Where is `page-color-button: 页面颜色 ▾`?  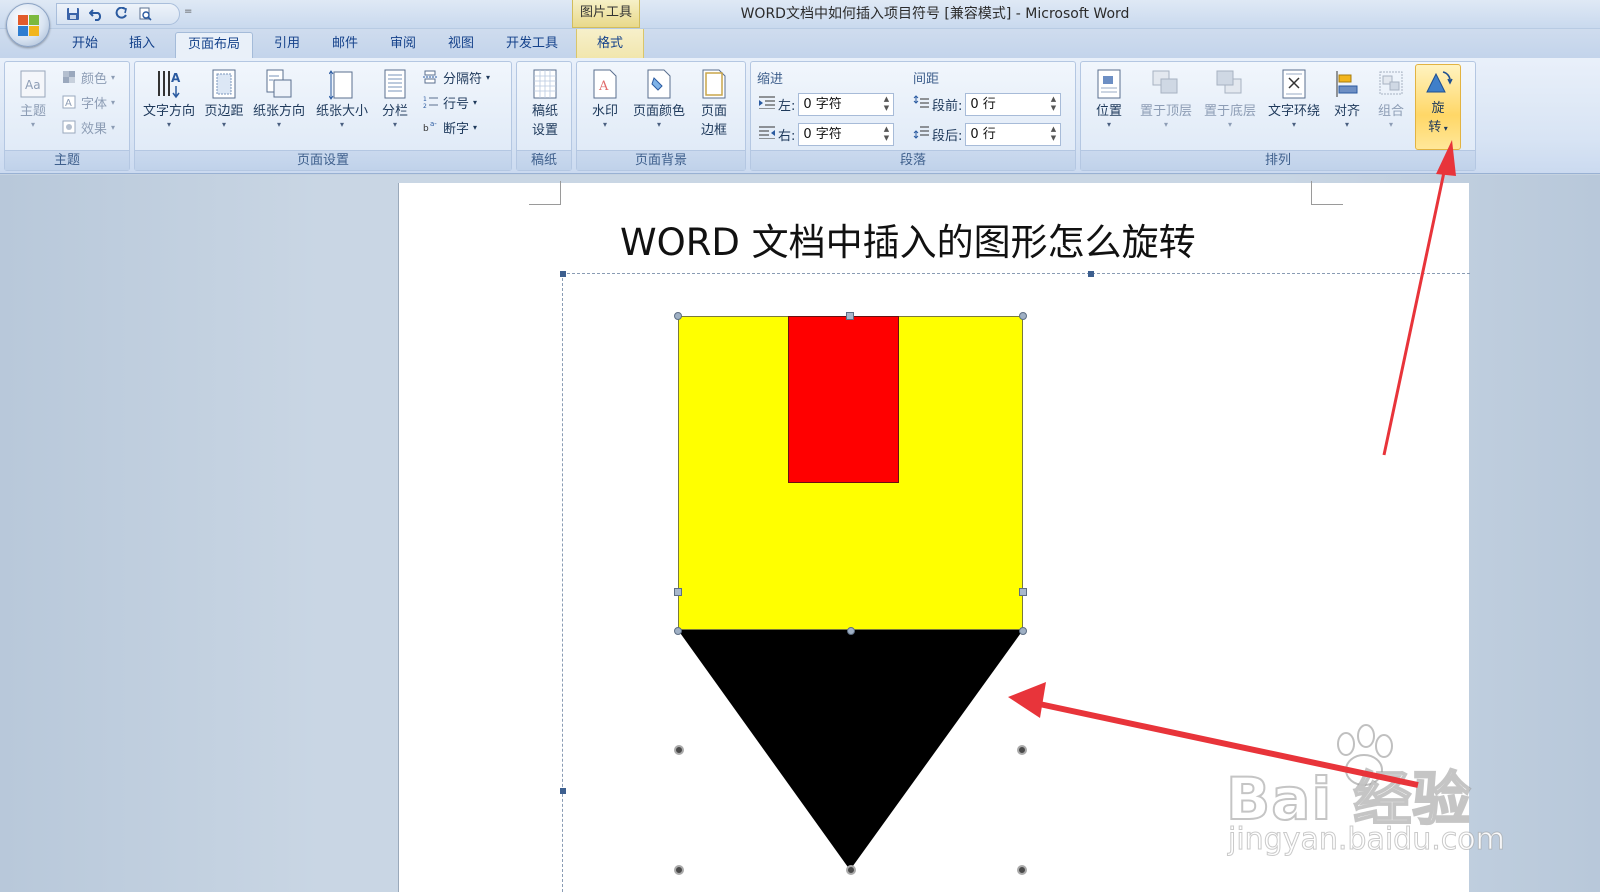
page-color-button: 页面颜色 ▾ is located at coordinates (659, 98).